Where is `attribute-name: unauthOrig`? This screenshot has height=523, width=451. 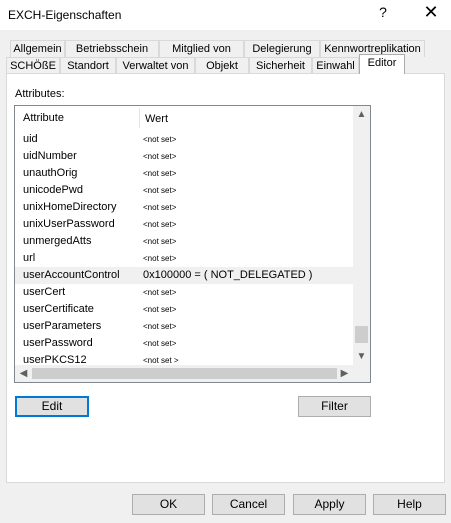
attribute-name: unauthOrig is located at coordinates (50, 173).